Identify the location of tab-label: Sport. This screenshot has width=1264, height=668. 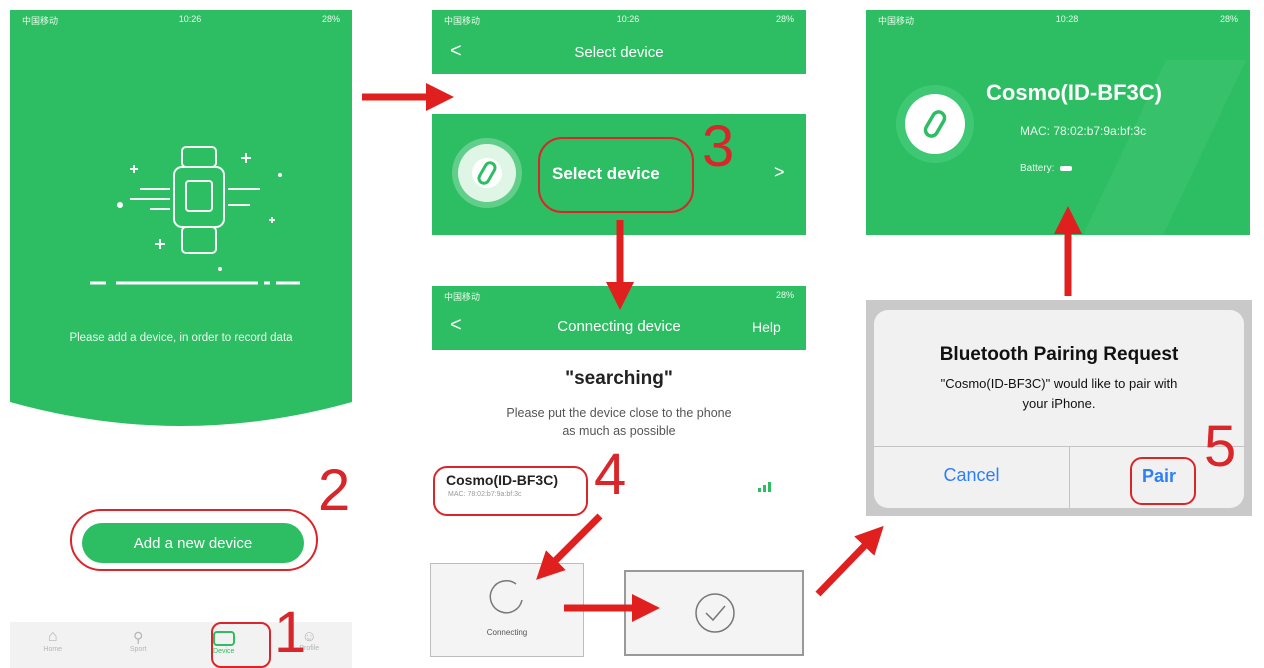
(138, 649).